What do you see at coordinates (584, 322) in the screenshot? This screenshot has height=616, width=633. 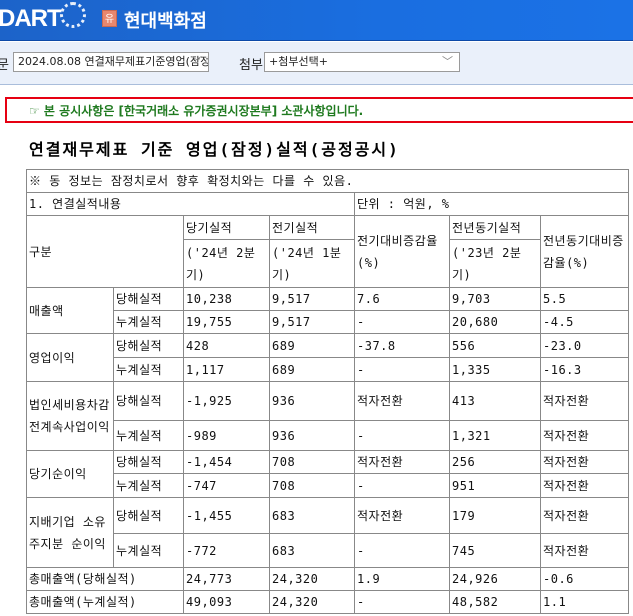 I see `cell: -4.5` at bounding box center [584, 322].